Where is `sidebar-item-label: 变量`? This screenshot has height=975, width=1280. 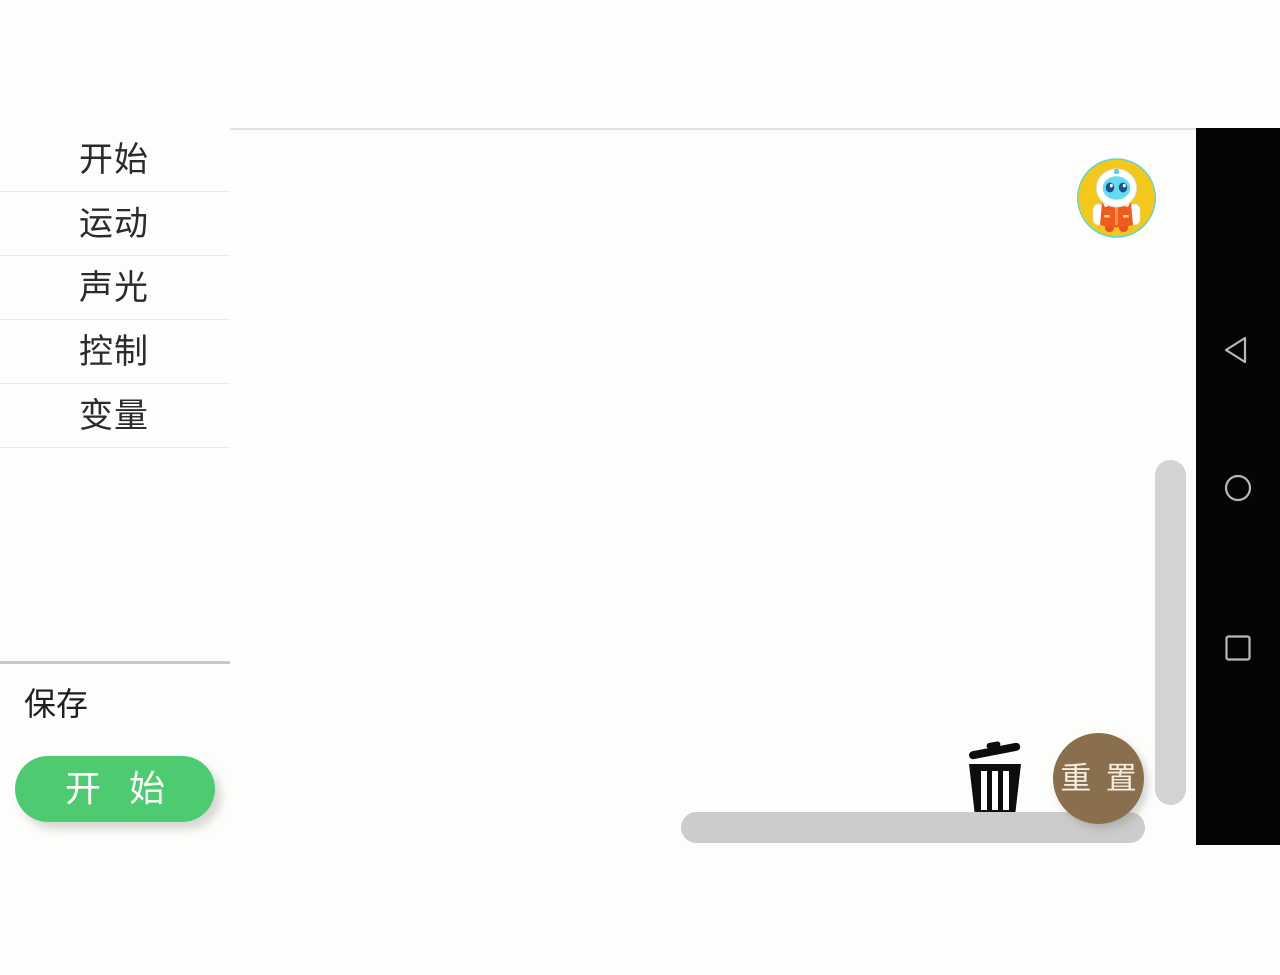
sidebar-item-label: 变量 is located at coordinates (114, 415).